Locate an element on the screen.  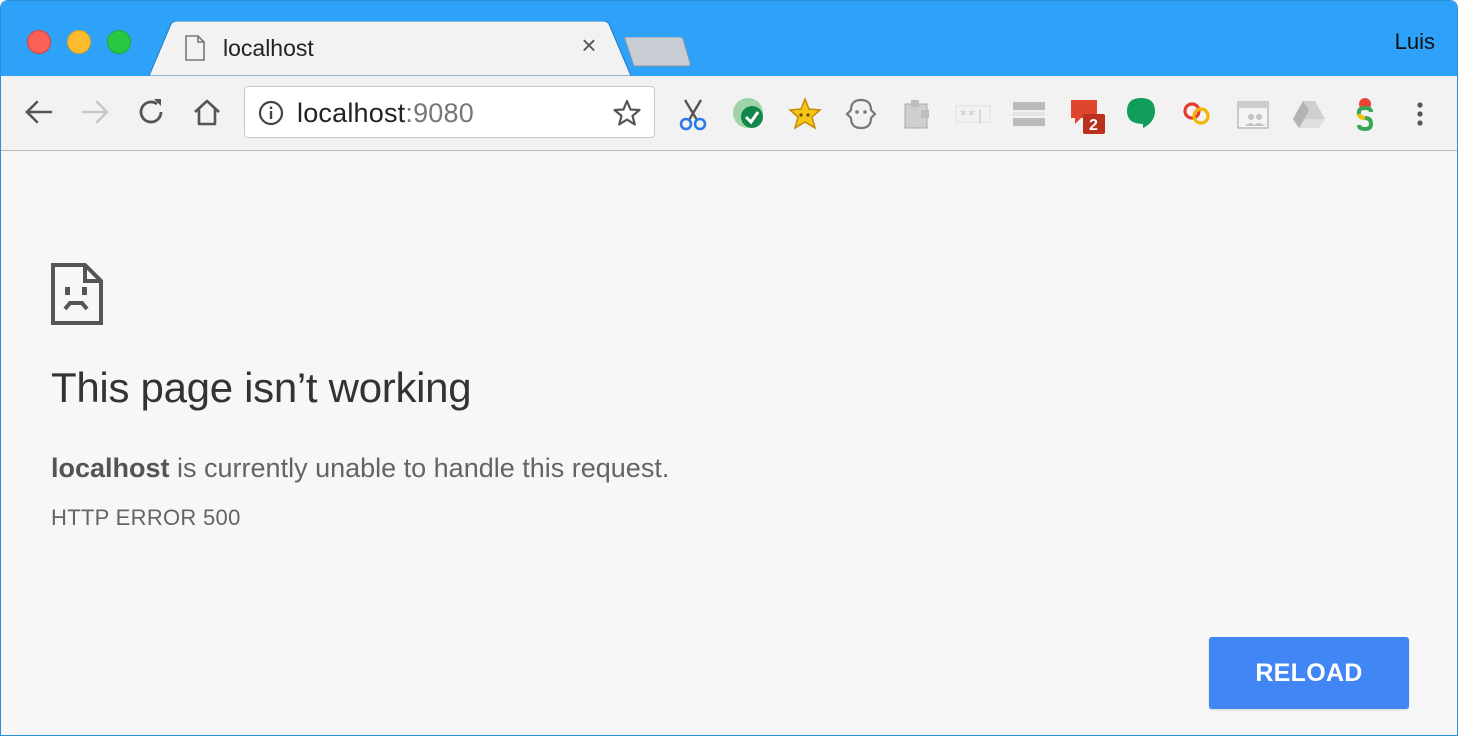
document-icon is located at coordinates (195, 50).